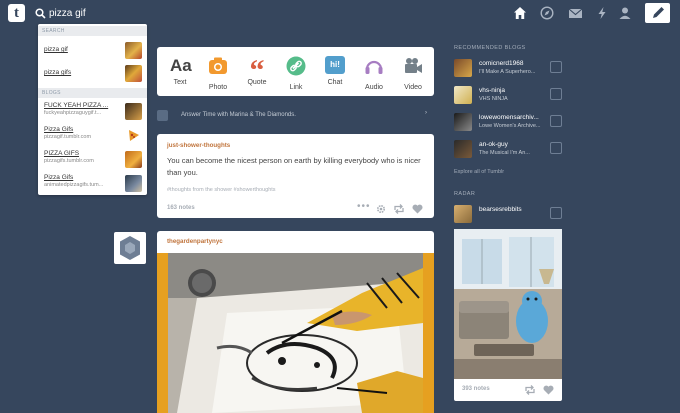 The height and width of the screenshot is (413, 680). Describe the element at coordinates (195, 241) in the screenshot. I see `post-blog-name: thegardenpartynyc` at that location.